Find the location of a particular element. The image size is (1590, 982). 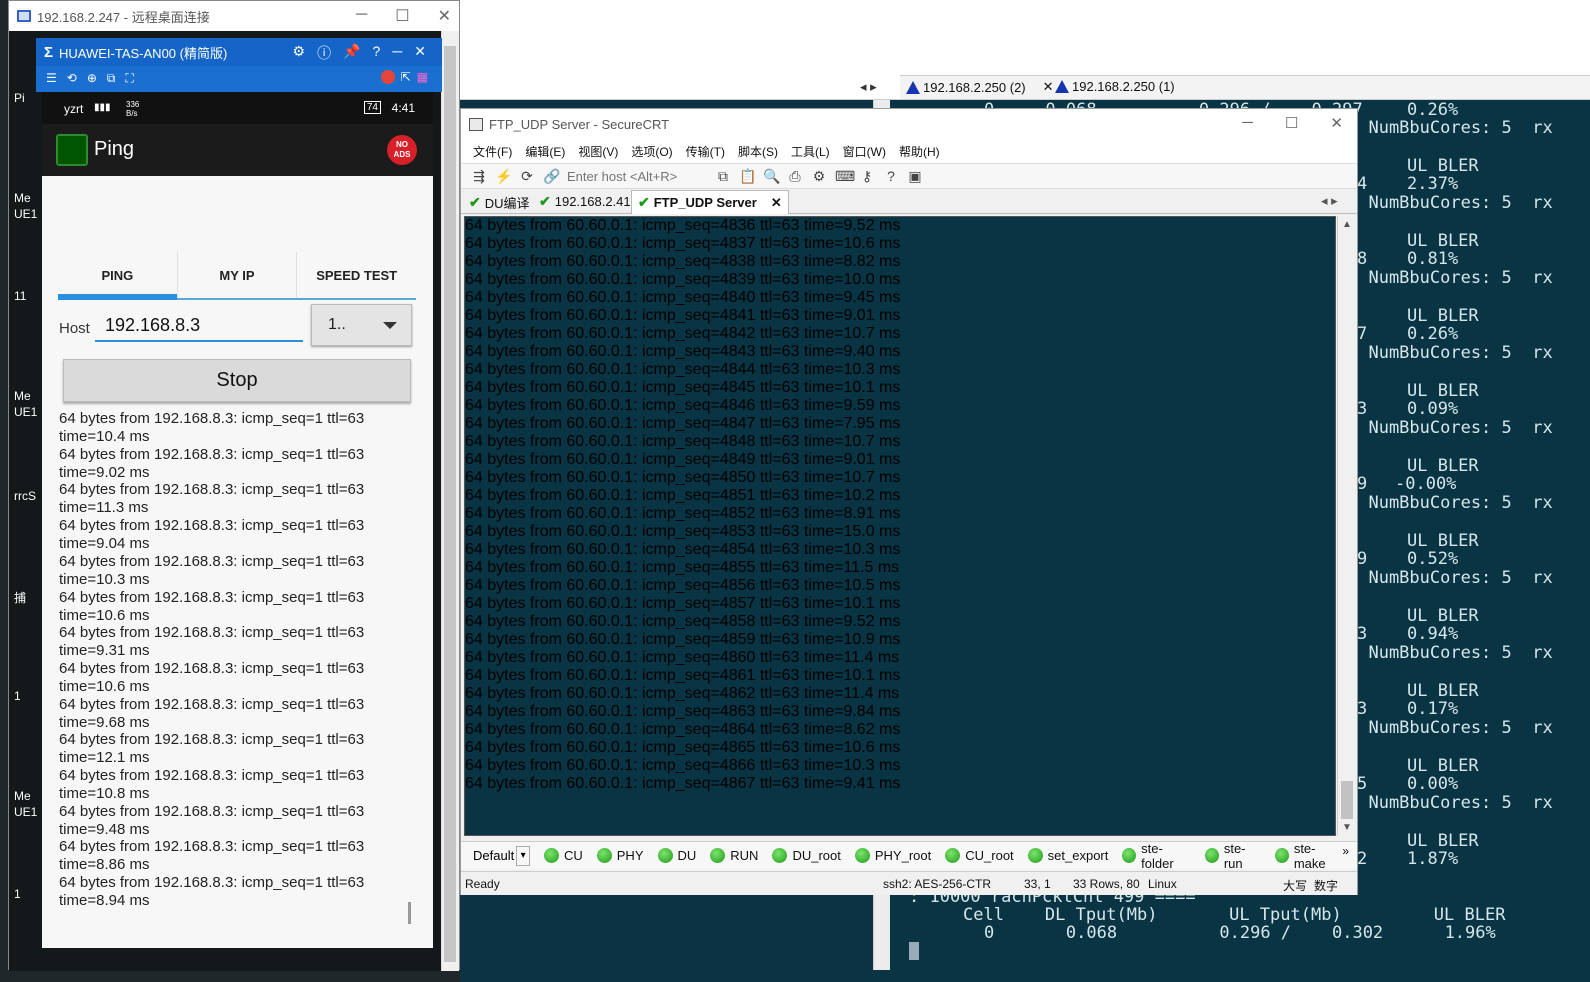

fullscreen-icon: ⛶ is located at coordinates (129, 78).